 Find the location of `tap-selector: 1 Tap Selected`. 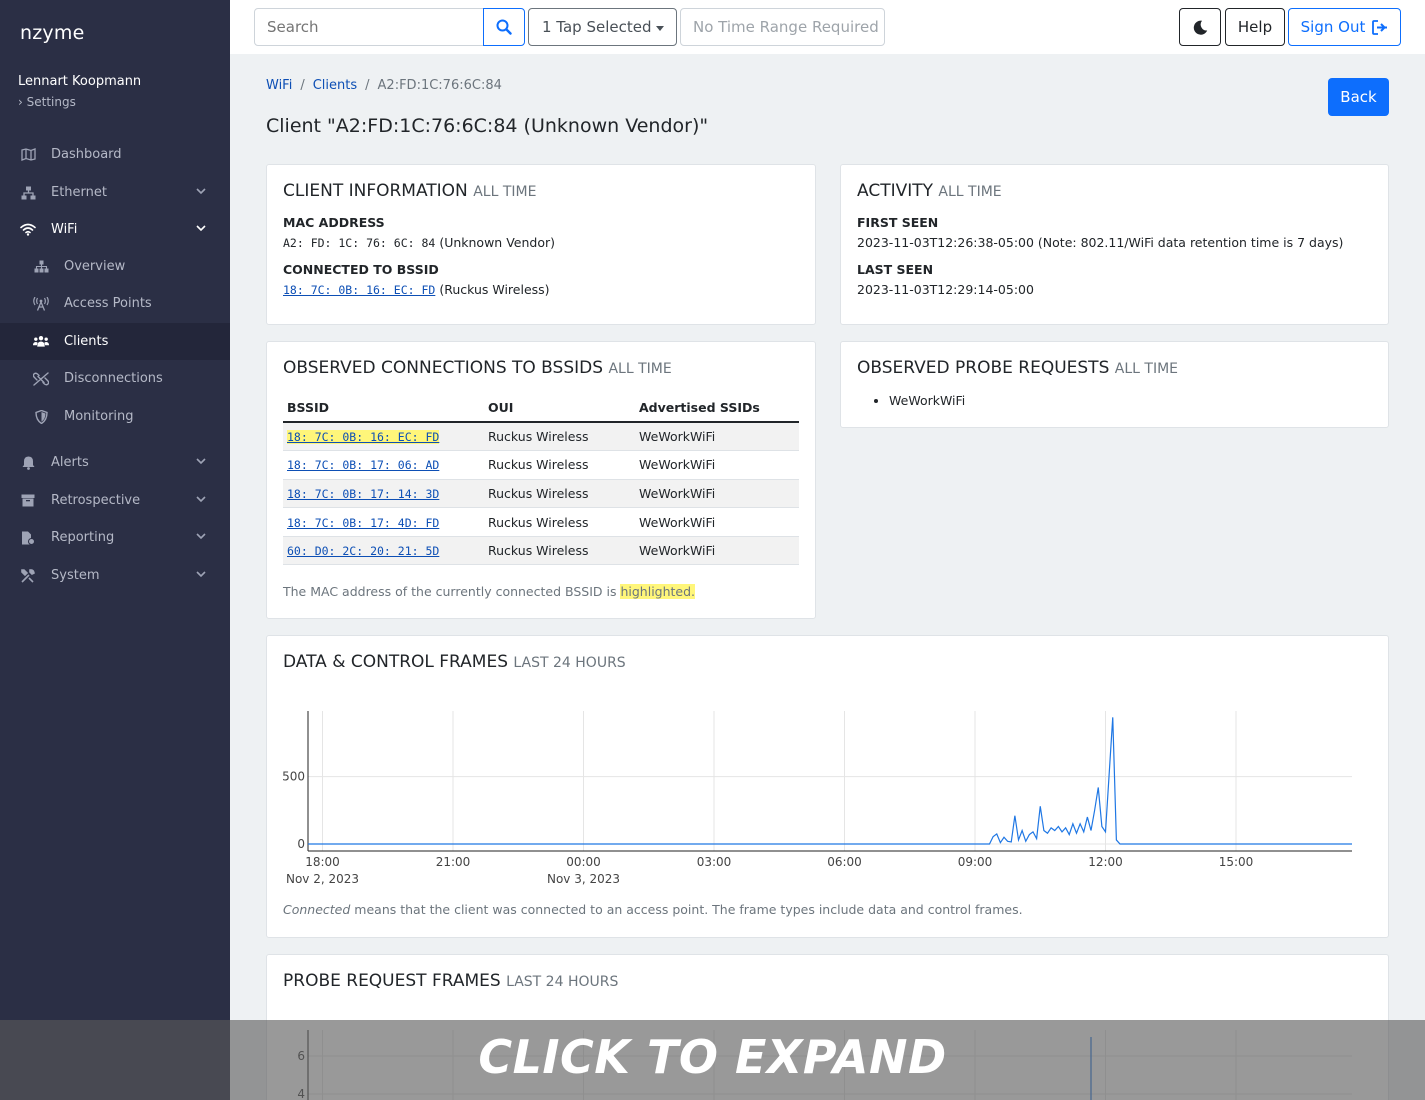

tap-selector: 1 Tap Selected is located at coordinates (602, 27).